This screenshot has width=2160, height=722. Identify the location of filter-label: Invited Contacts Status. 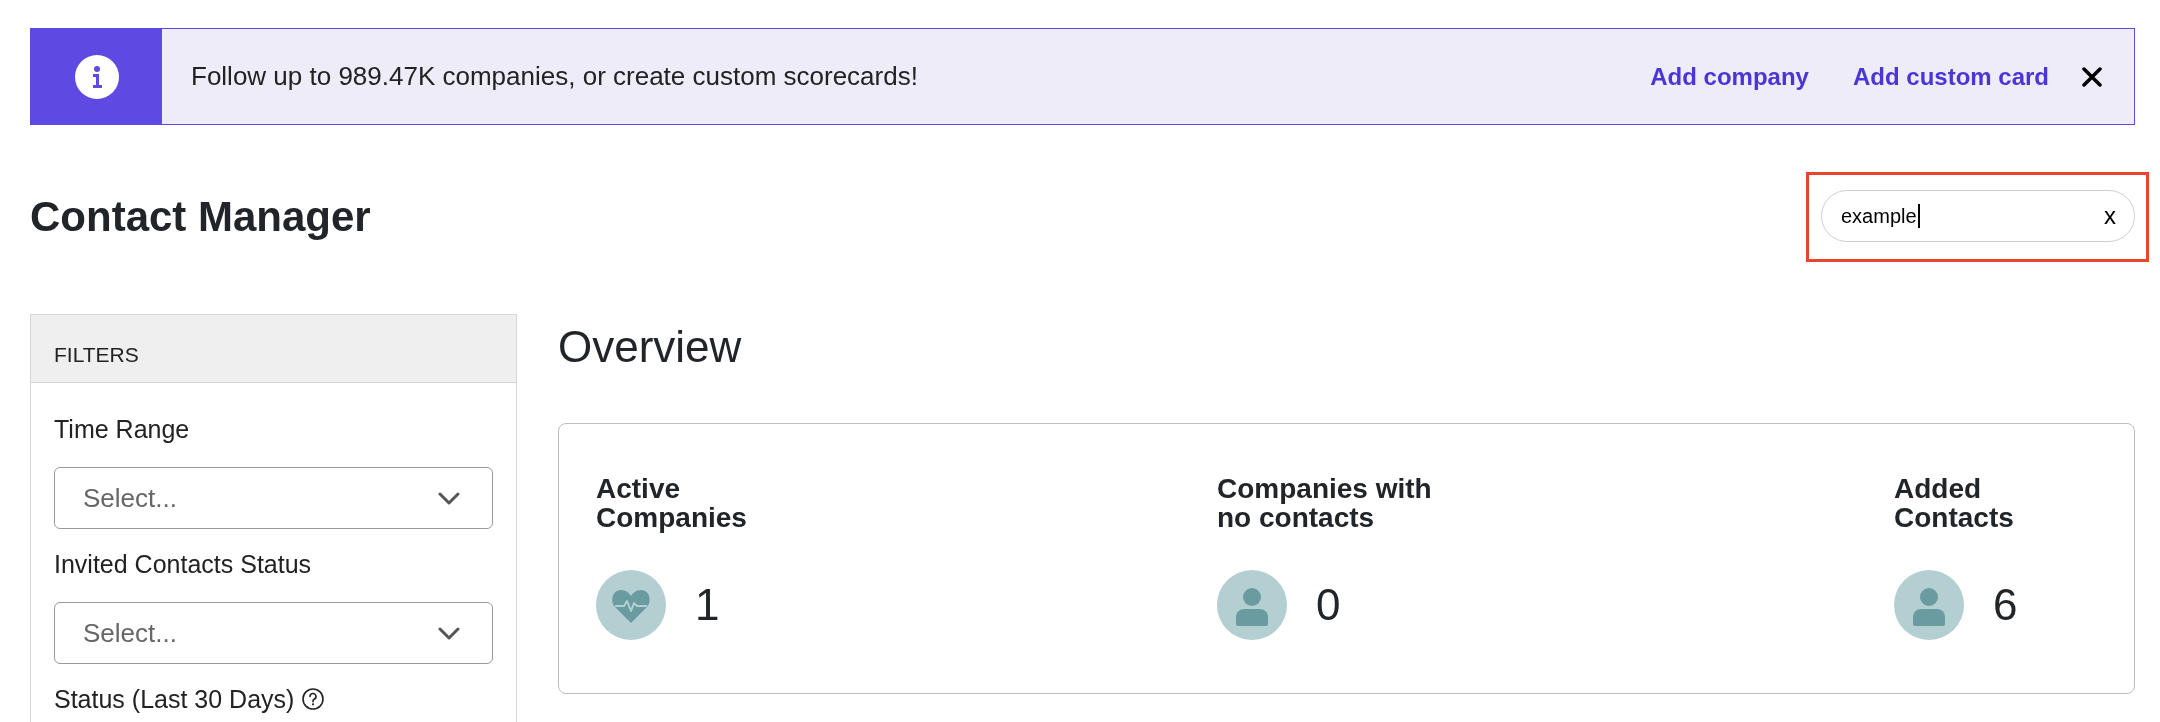
(183, 564).